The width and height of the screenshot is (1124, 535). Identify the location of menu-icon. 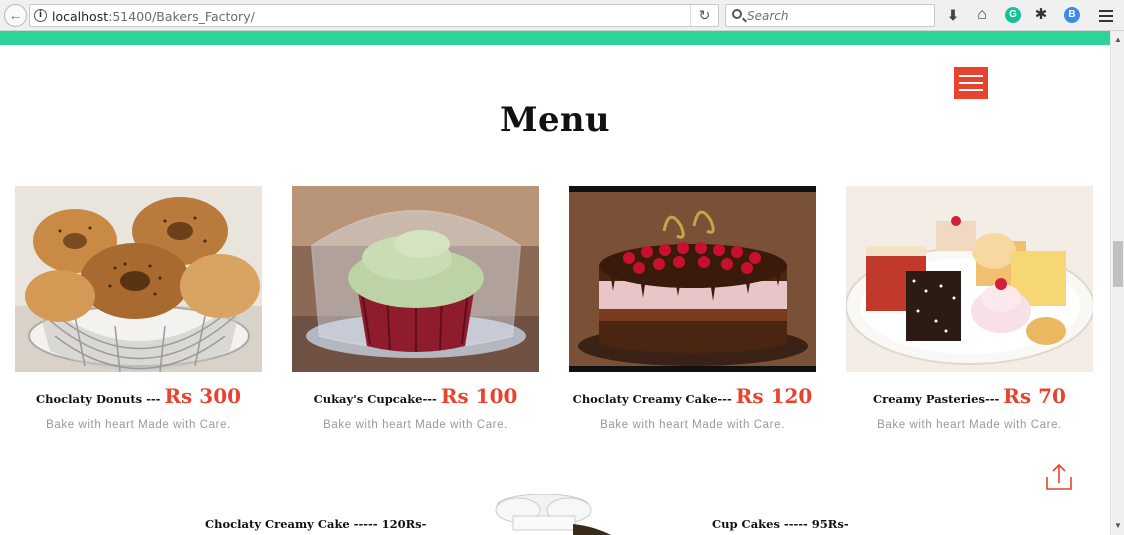
(1106, 15).